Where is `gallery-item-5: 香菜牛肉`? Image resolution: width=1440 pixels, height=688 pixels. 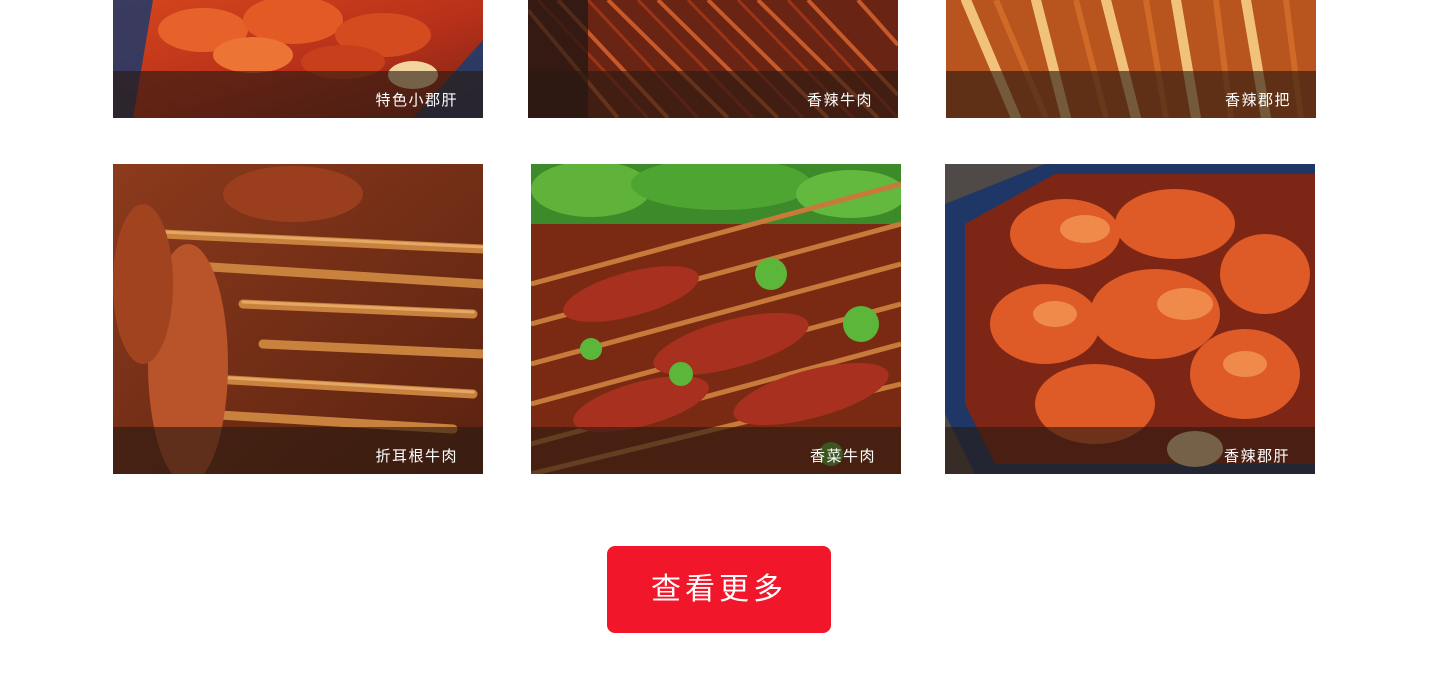 gallery-item-5: 香菜牛肉 is located at coordinates (716, 319).